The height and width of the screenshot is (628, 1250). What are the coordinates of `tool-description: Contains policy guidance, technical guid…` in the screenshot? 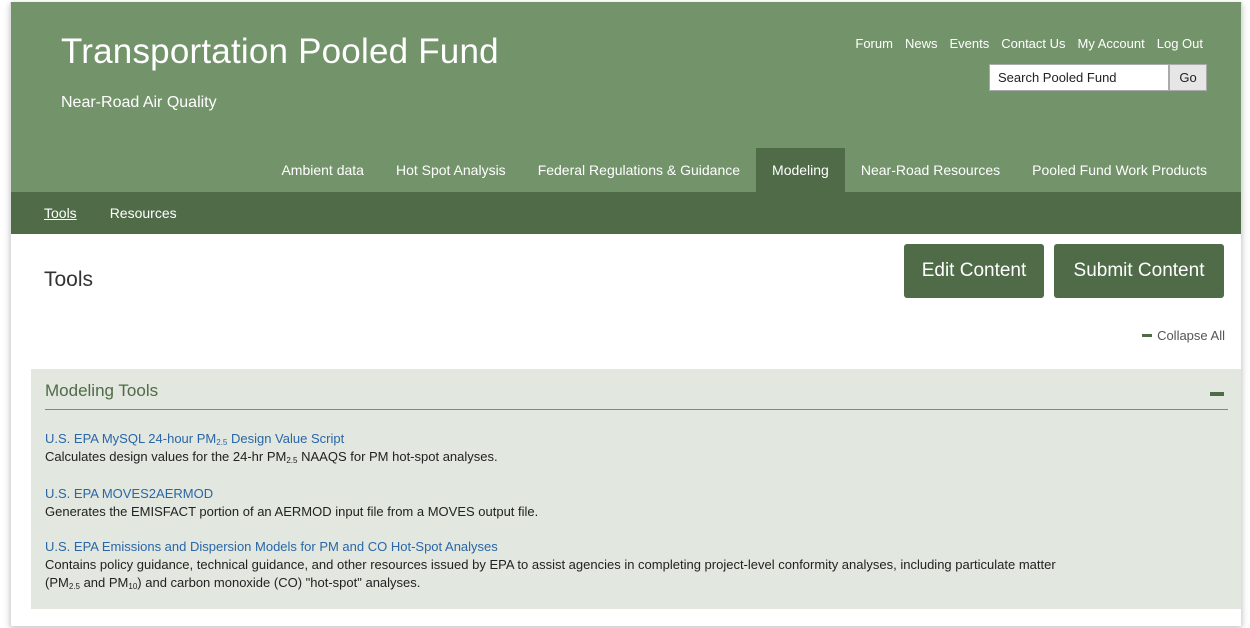 It's located at (550, 574).